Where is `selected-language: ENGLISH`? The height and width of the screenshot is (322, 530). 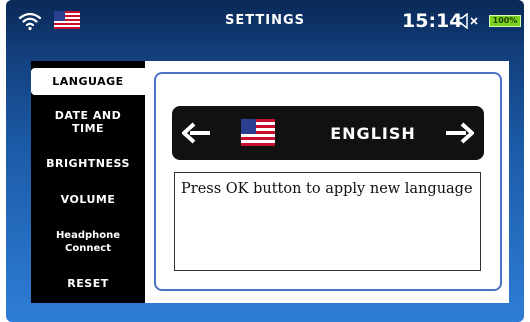 selected-language: ENGLISH is located at coordinates (373, 133).